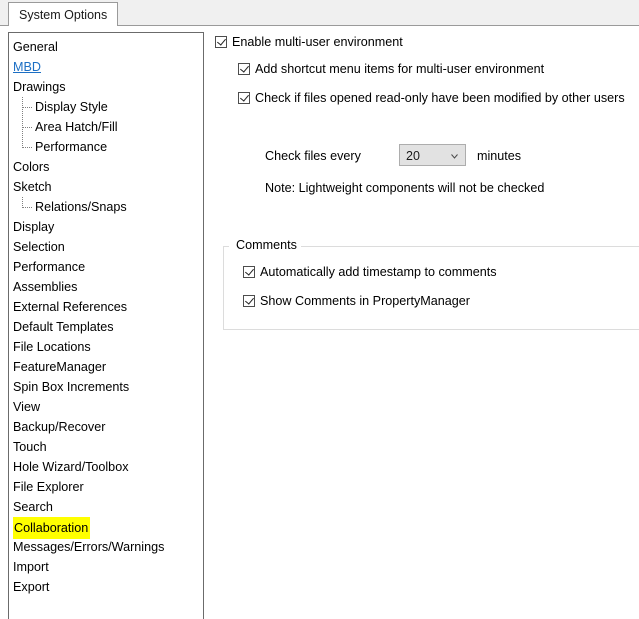 Image resolution: width=639 pixels, height=619 pixels. What do you see at coordinates (81, 207) in the screenshot?
I see `sidebar-item-label: Relations/Snaps` at bounding box center [81, 207].